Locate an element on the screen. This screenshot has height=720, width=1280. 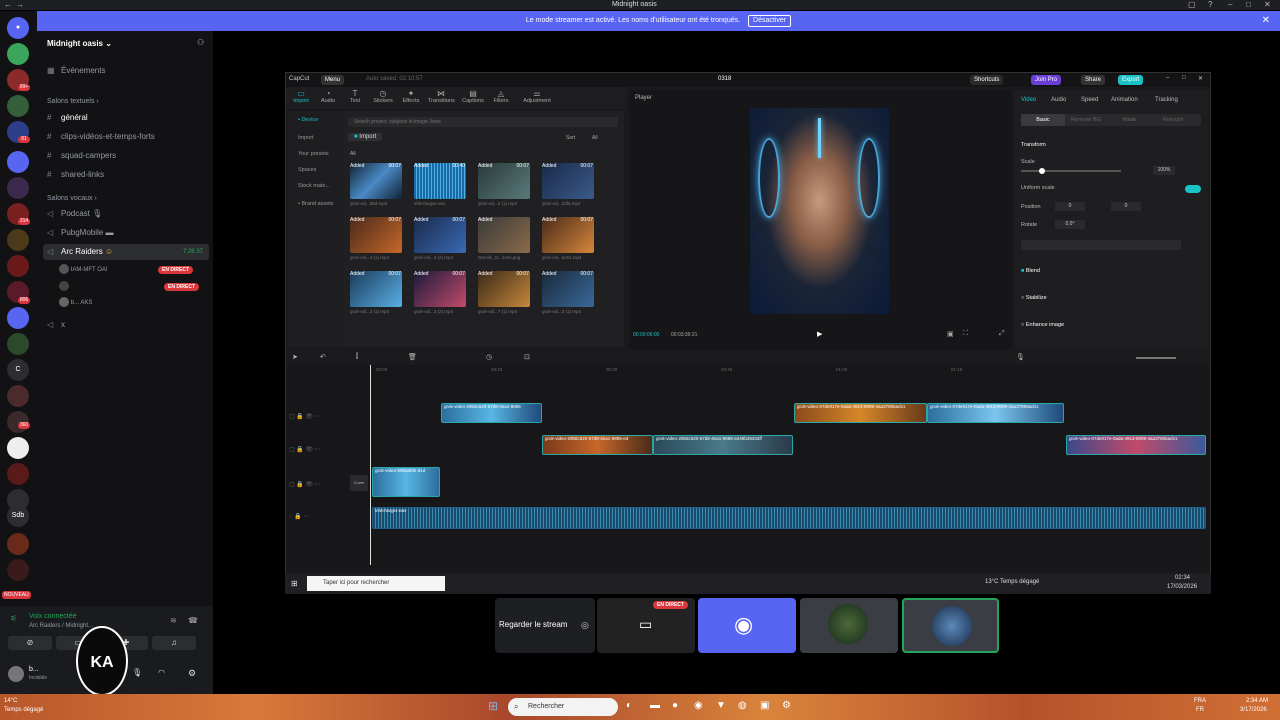
disable-streamer-button: Désactiver is located at coordinates (770, 21).